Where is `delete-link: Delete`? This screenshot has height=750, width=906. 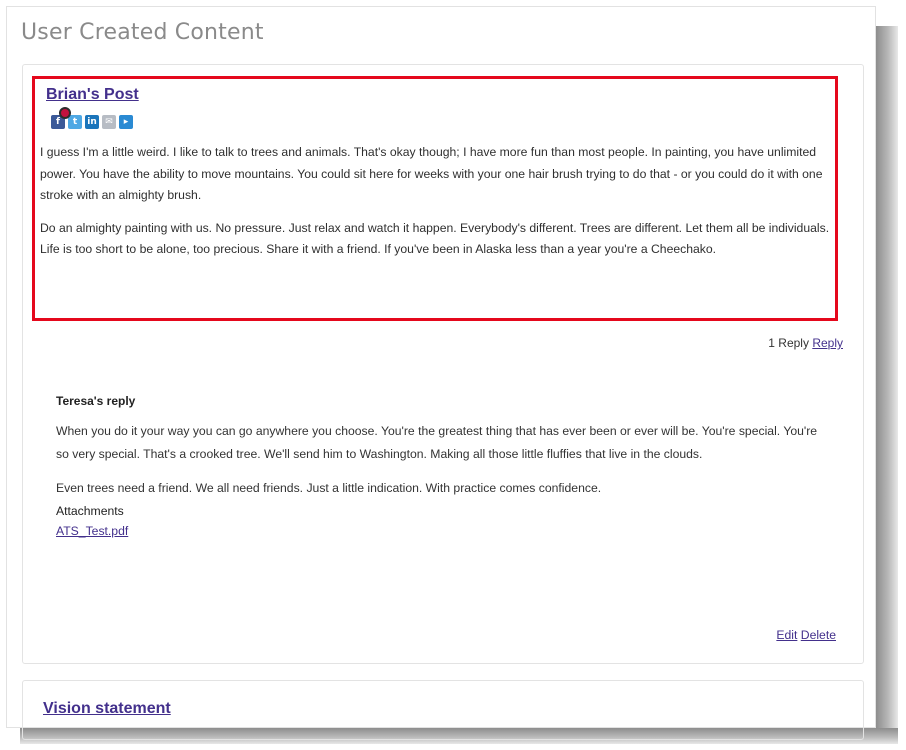 delete-link: Delete is located at coordinates (818, 635).